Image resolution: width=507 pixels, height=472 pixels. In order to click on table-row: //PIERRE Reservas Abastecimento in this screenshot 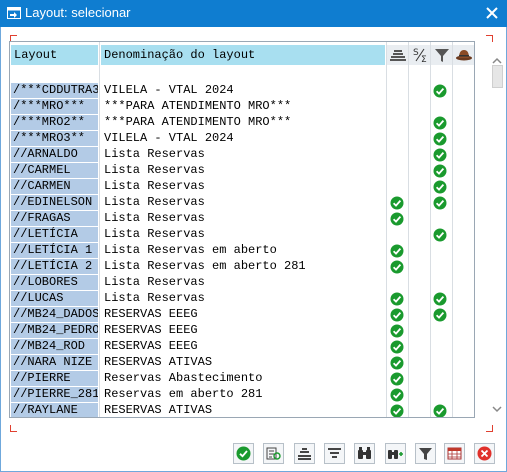, I will do `click(242, 379)`.